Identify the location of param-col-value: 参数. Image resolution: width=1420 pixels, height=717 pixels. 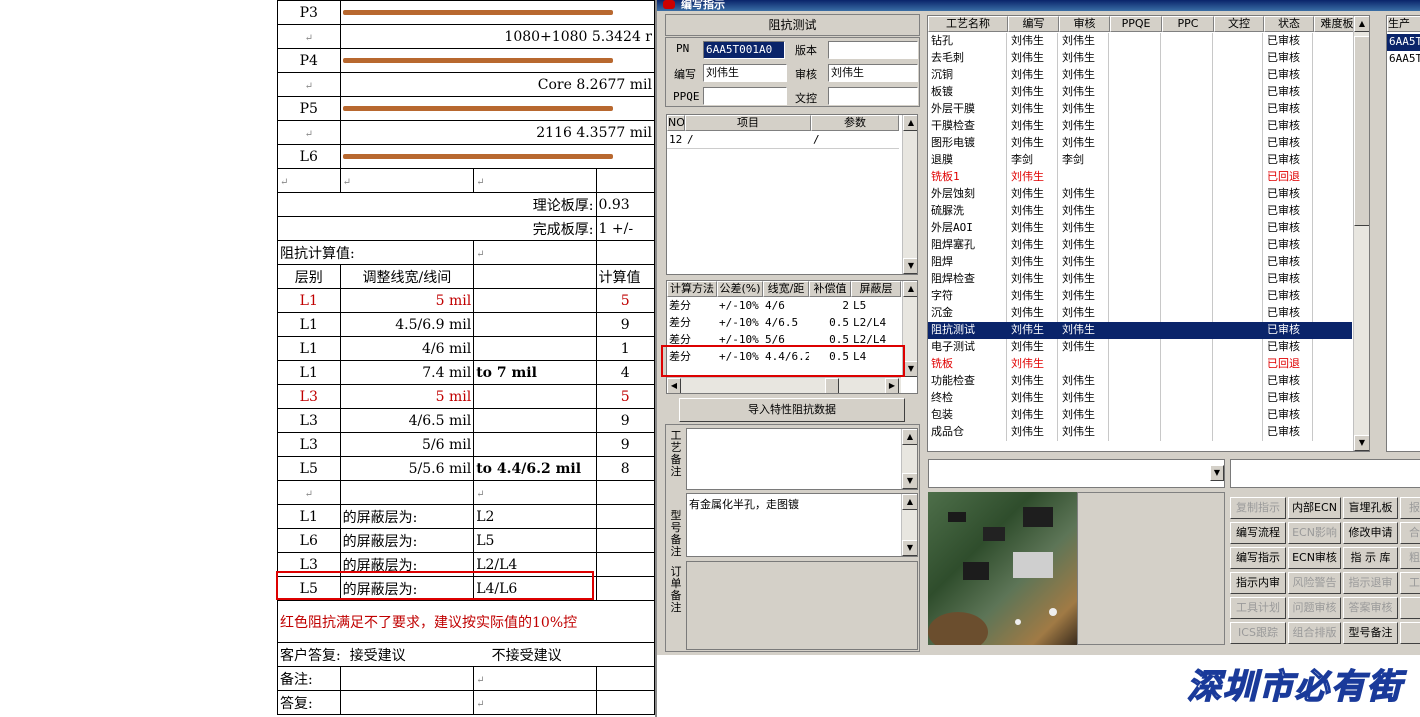
(855, 123).